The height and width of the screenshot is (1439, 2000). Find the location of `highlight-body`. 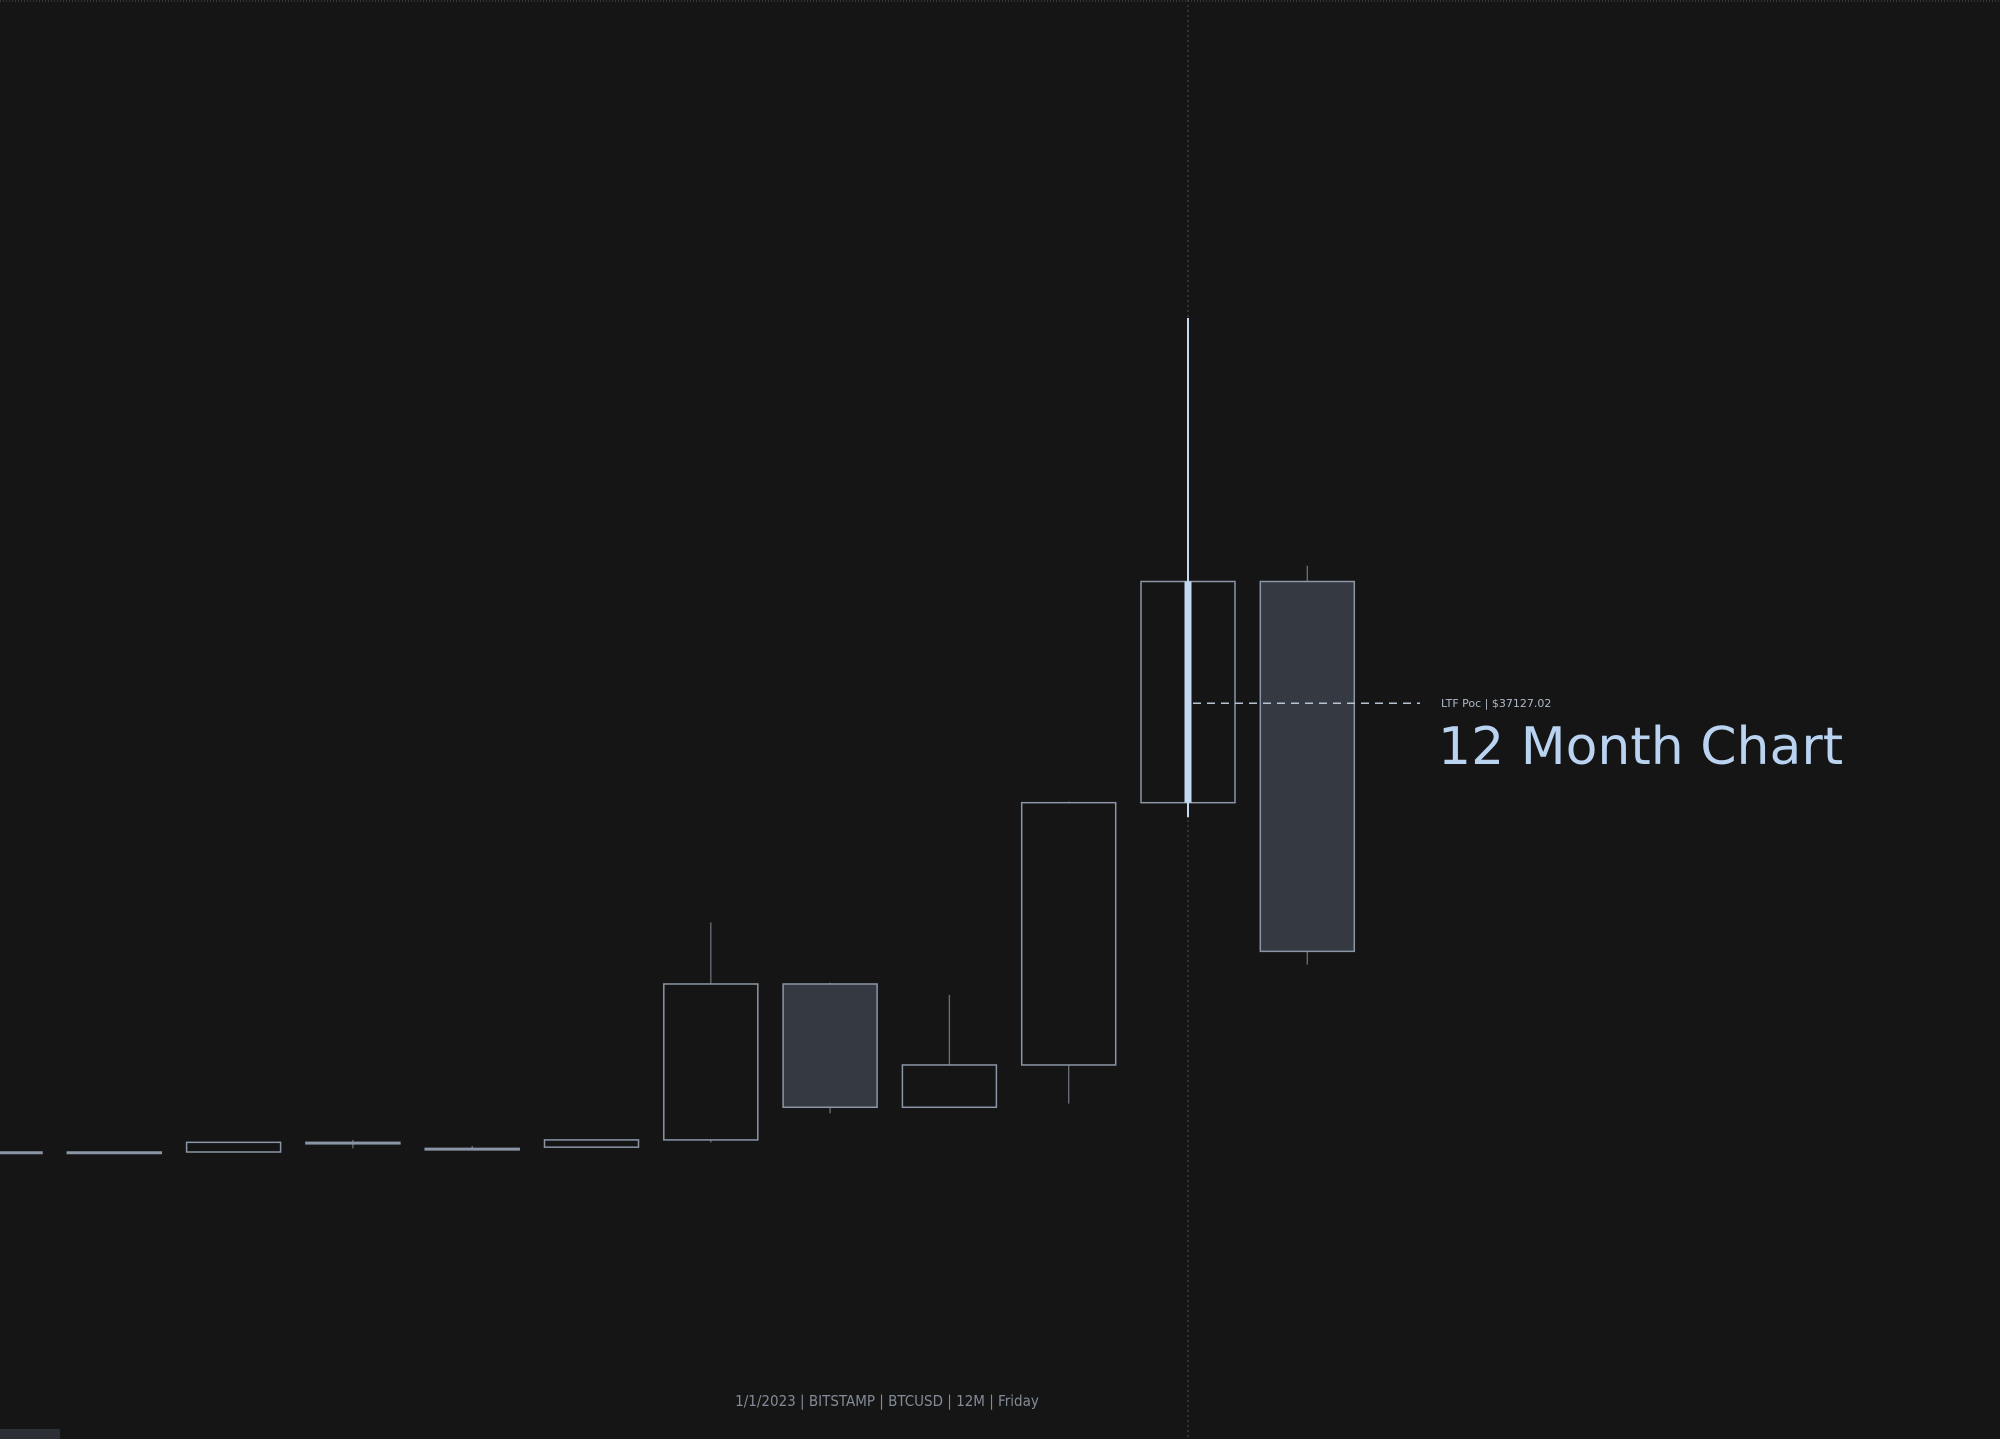

highlight-body is located at coordinates (1188, 692).